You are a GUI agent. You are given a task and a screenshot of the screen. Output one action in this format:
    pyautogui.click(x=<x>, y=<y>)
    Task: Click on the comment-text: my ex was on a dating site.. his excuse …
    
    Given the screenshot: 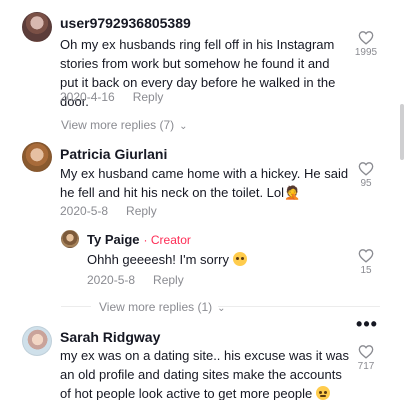 What is the action you would take?
    pyautogui.click(x=205, y=374)
    